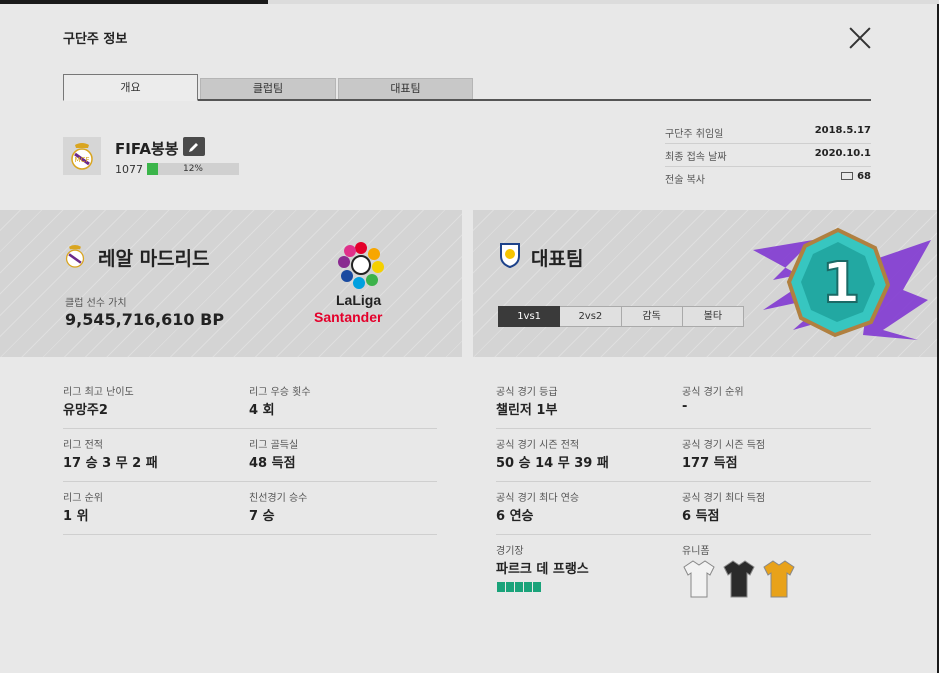 Image resolution: width=939 pixels, height=673 pixels. Describe the element at coordinates (542, 569) in the screenshot. I see `stat-value: 파르크 데 프랭스` at that location.